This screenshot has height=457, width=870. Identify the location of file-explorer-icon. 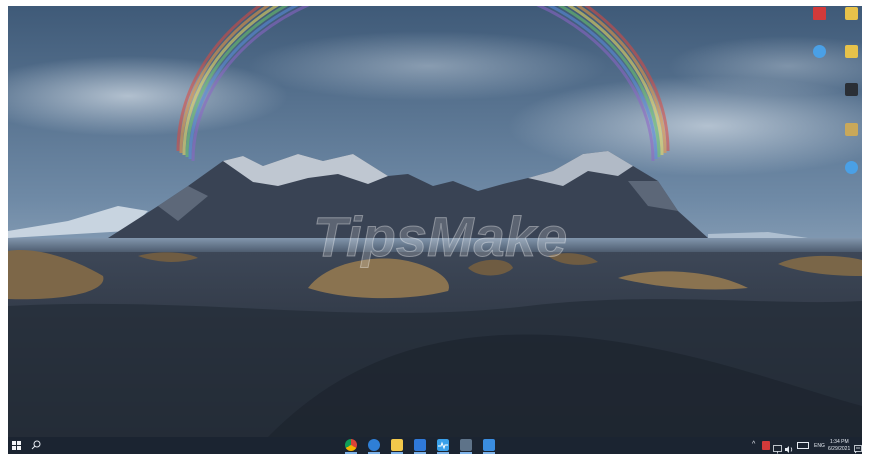
(397, 445).